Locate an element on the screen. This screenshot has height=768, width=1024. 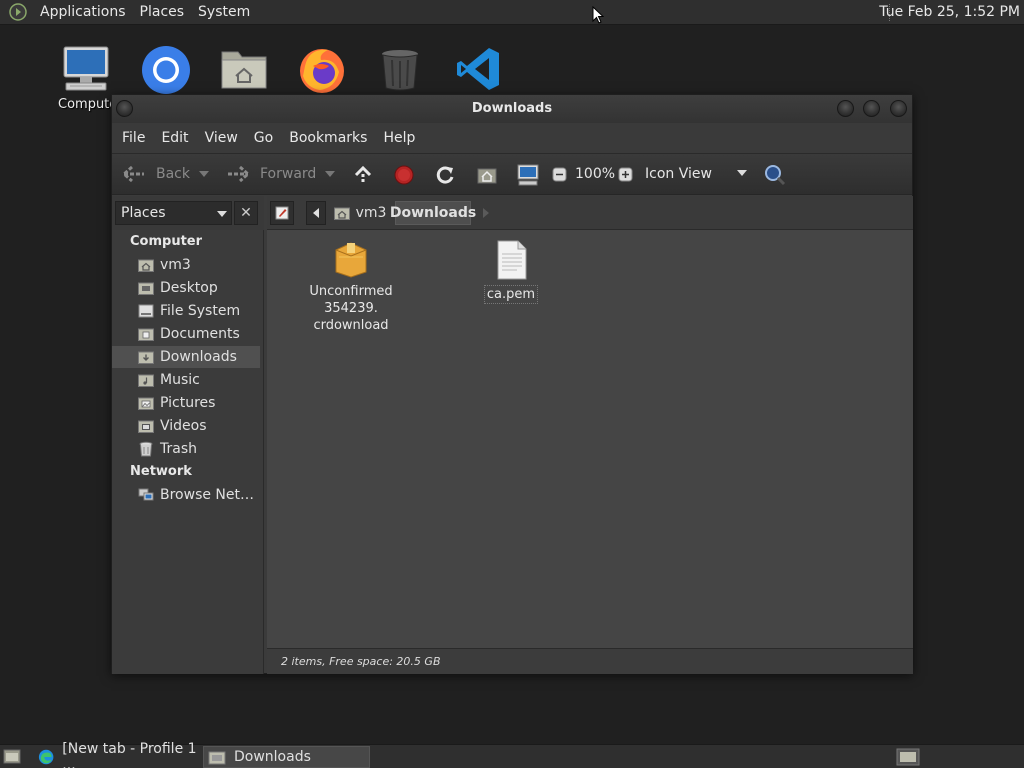
maximize-button is located at coordinates (871, 108).